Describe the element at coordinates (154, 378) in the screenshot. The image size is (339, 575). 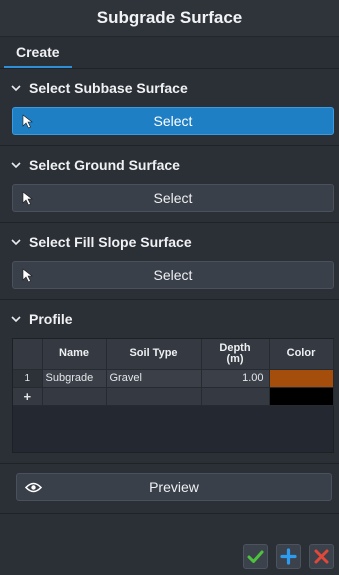
I see `cell-soil-type: Gravel` at that location.